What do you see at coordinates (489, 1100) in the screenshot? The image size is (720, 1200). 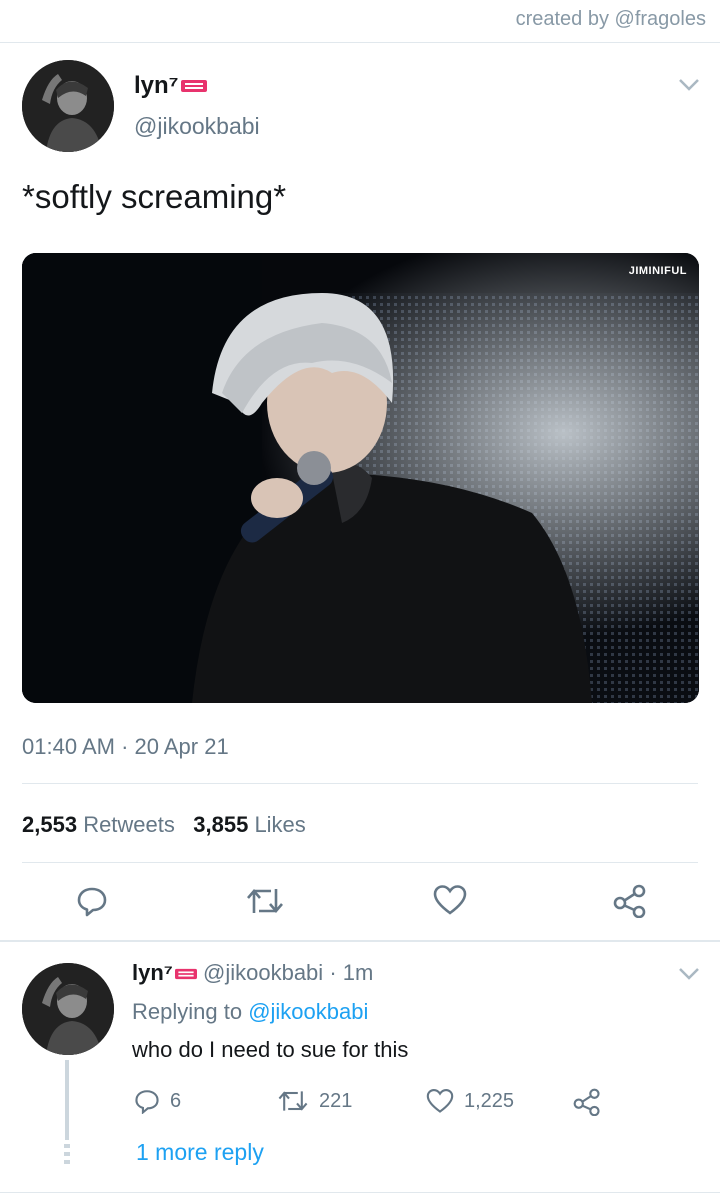 I see `like-count: 1,225` at bounding box center [489, 1100].